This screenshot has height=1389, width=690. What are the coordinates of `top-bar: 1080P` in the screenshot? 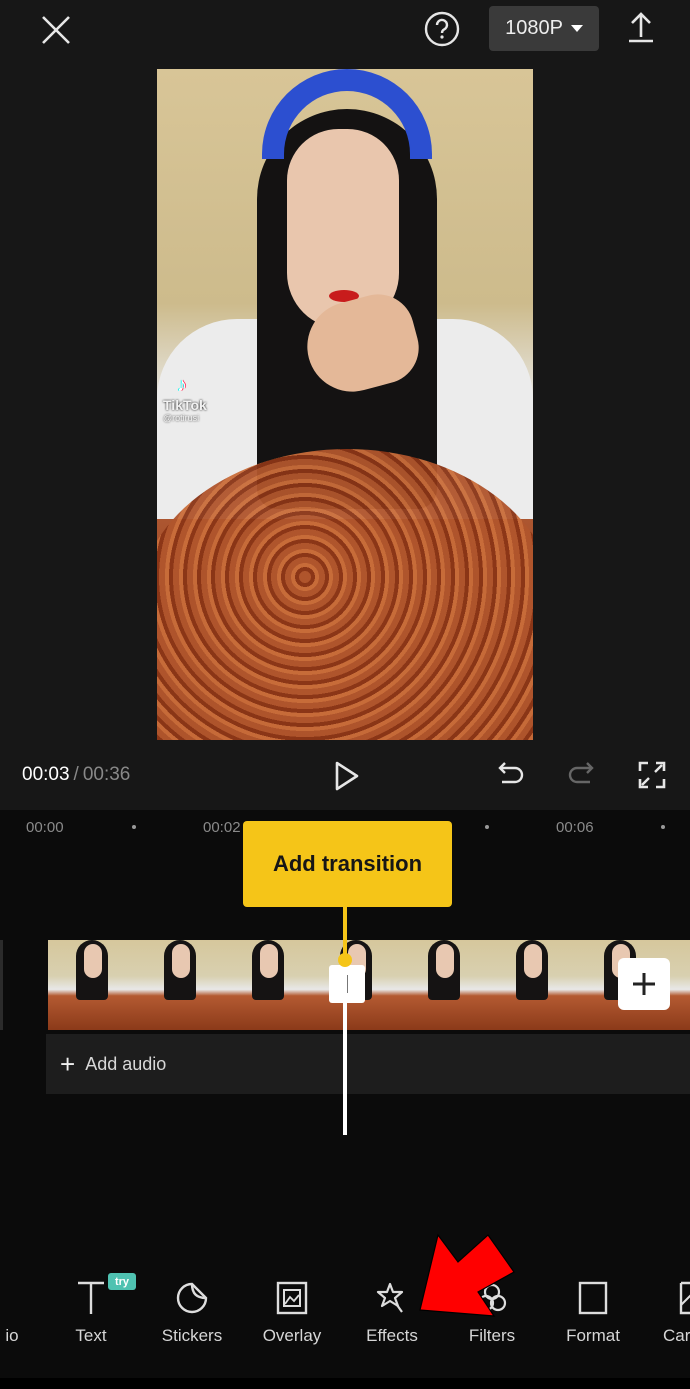 It's located at (345, 30).